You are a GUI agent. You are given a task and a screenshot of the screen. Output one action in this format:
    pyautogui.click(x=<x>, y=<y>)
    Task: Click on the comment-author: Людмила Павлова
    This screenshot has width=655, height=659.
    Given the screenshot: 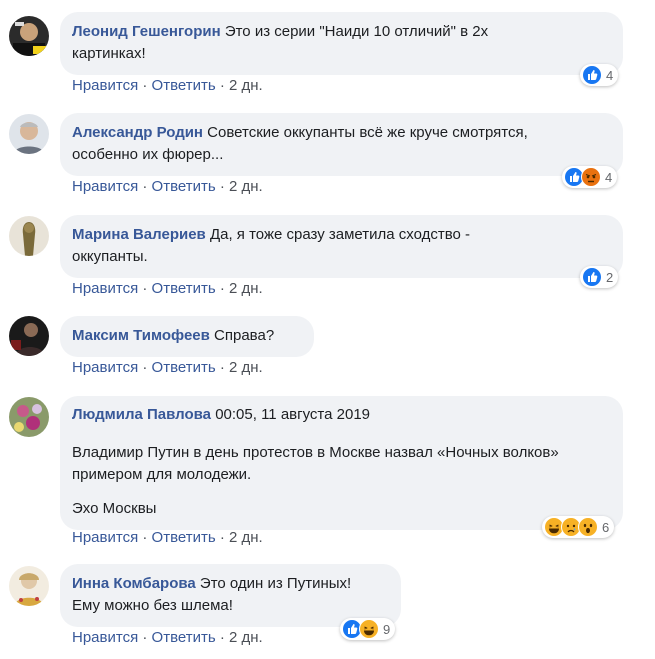 What is the action you would take?
    pyautogui.click(x=141, y=414)
    